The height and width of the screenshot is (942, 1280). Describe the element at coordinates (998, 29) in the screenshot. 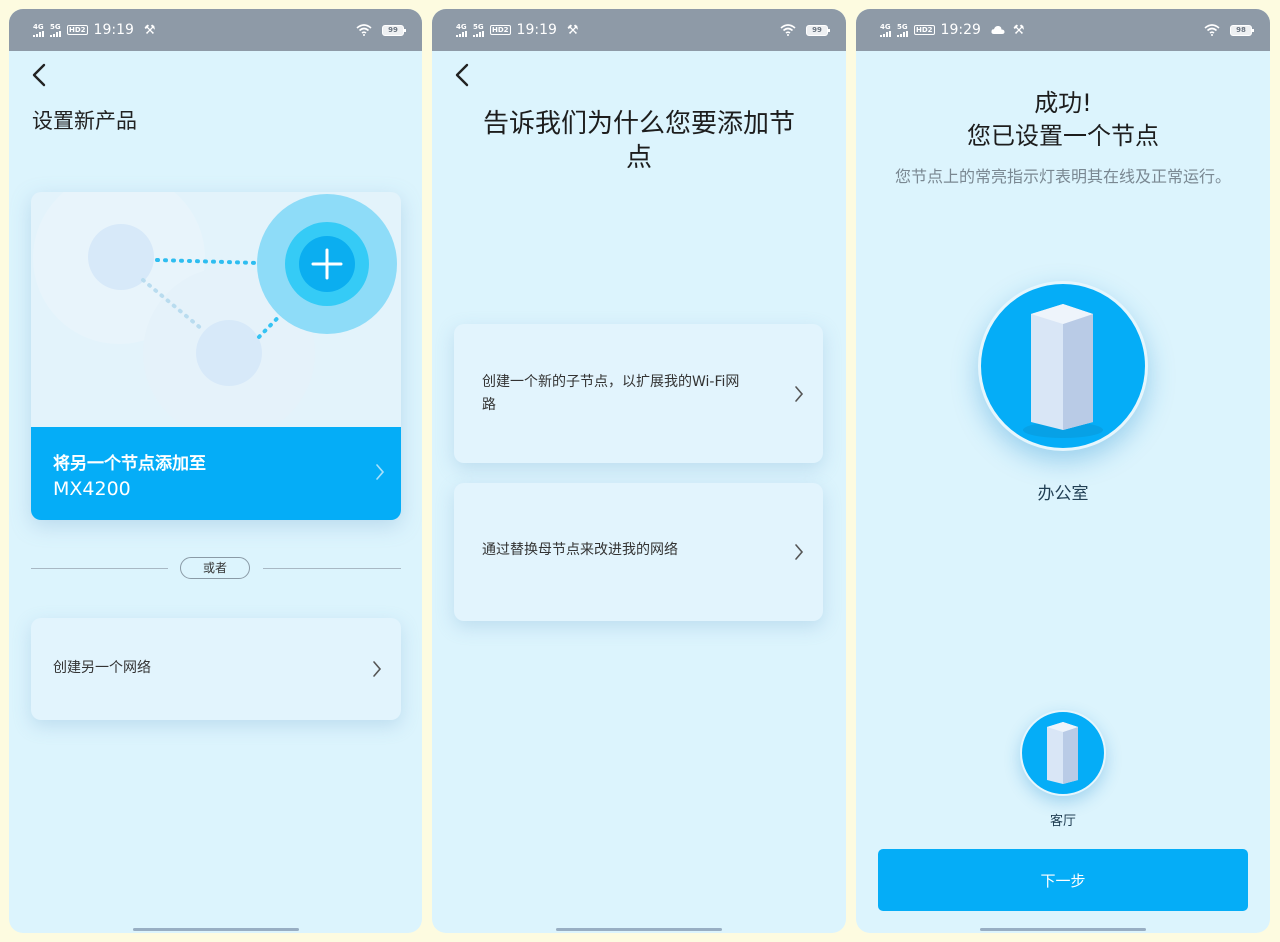

I see `cloud-icon` at that location.